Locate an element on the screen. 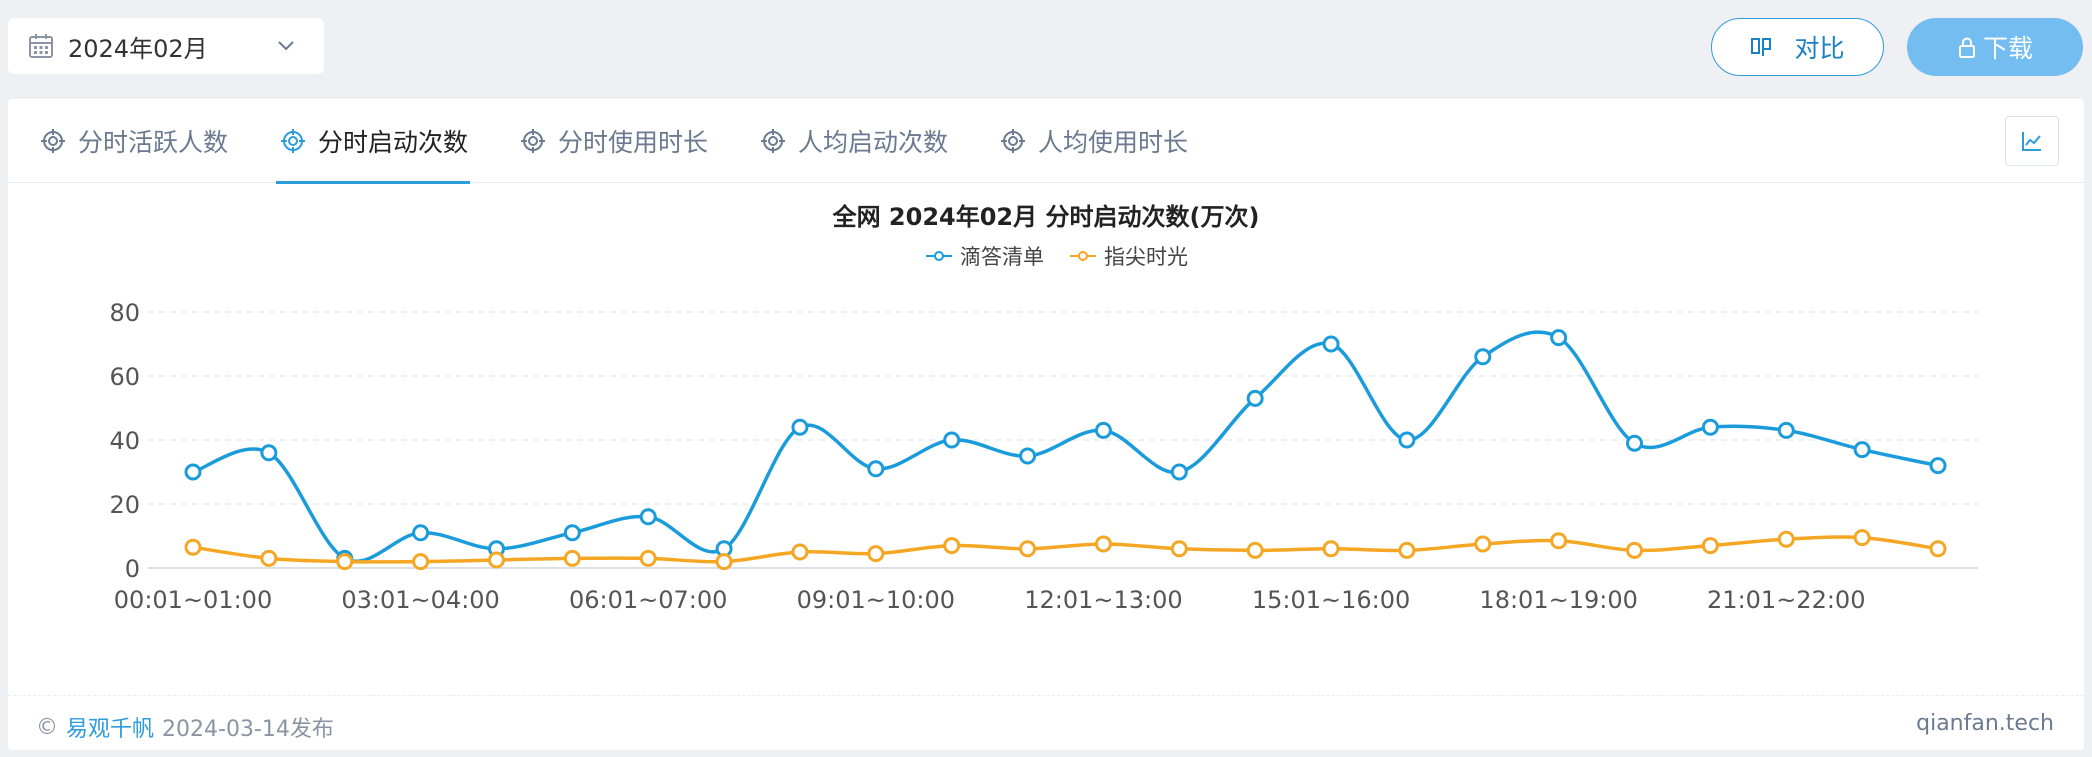  x-tick-label: 09:01~10:00 is located at coordinates (876, 600).